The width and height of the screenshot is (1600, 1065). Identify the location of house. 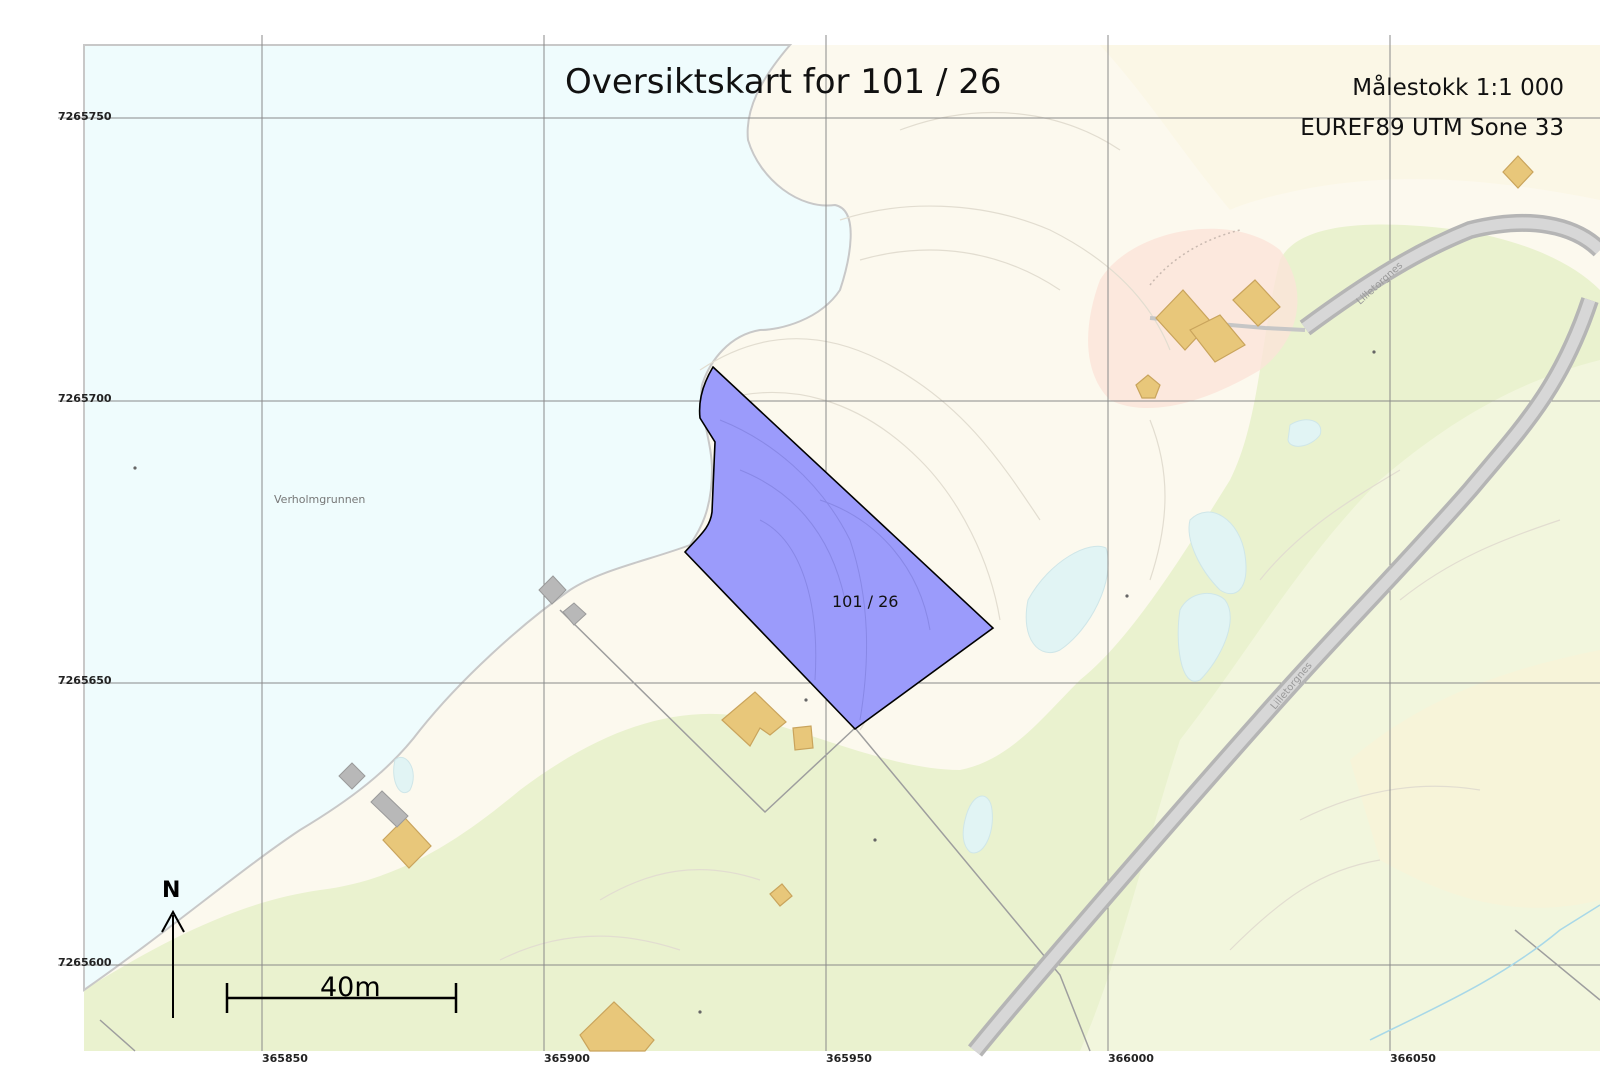
(803, 738).